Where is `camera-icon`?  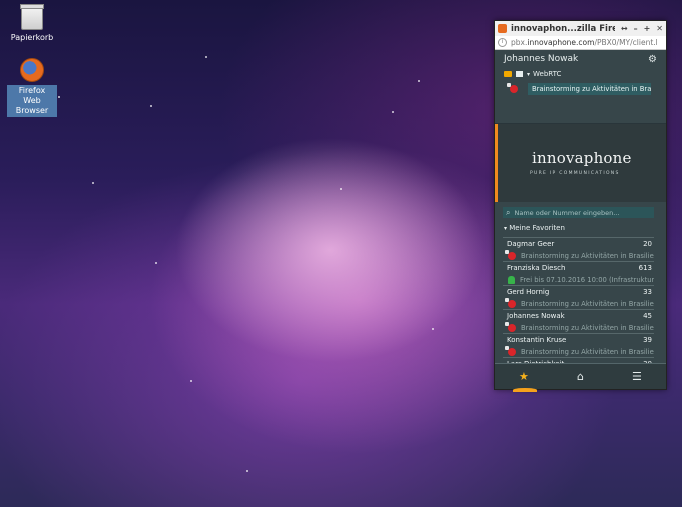
camera-icon is located at coordinates (508, 74).